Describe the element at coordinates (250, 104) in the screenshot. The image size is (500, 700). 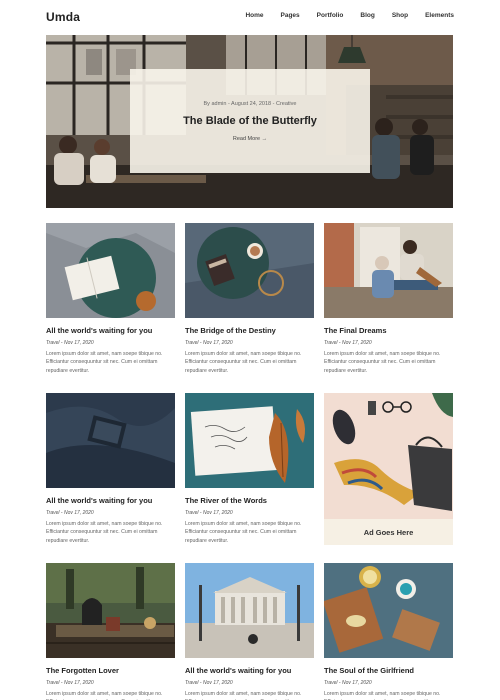
I see `hero-meta: By admin - August 24, 2018 - Creative` at that location.